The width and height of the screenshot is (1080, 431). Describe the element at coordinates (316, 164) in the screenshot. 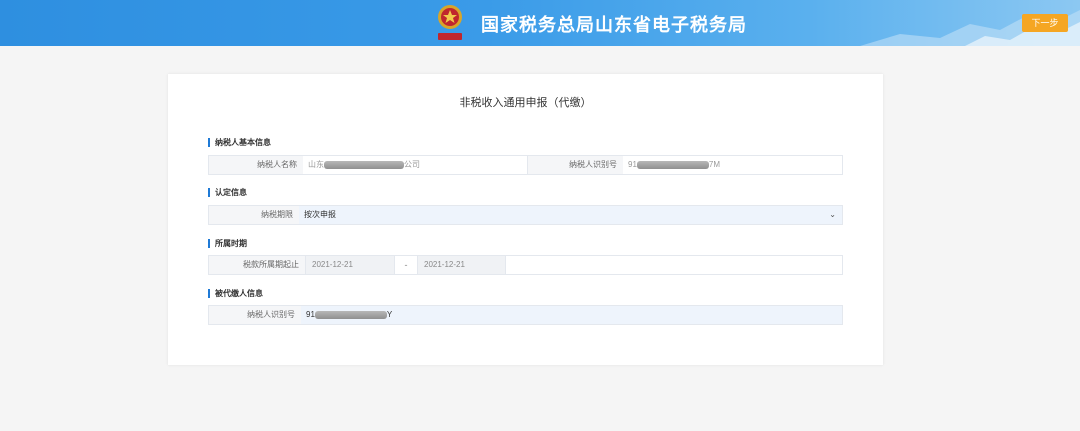

I see `taxpayer-name-prefix: 山东` at that location.